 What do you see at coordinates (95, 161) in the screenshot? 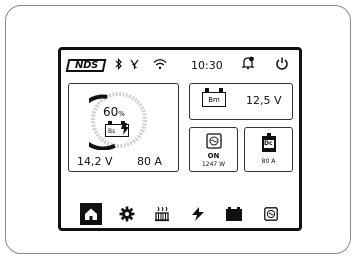
I see `service-battery-voltage: 14,2 V` at bounding box center [95, 161].